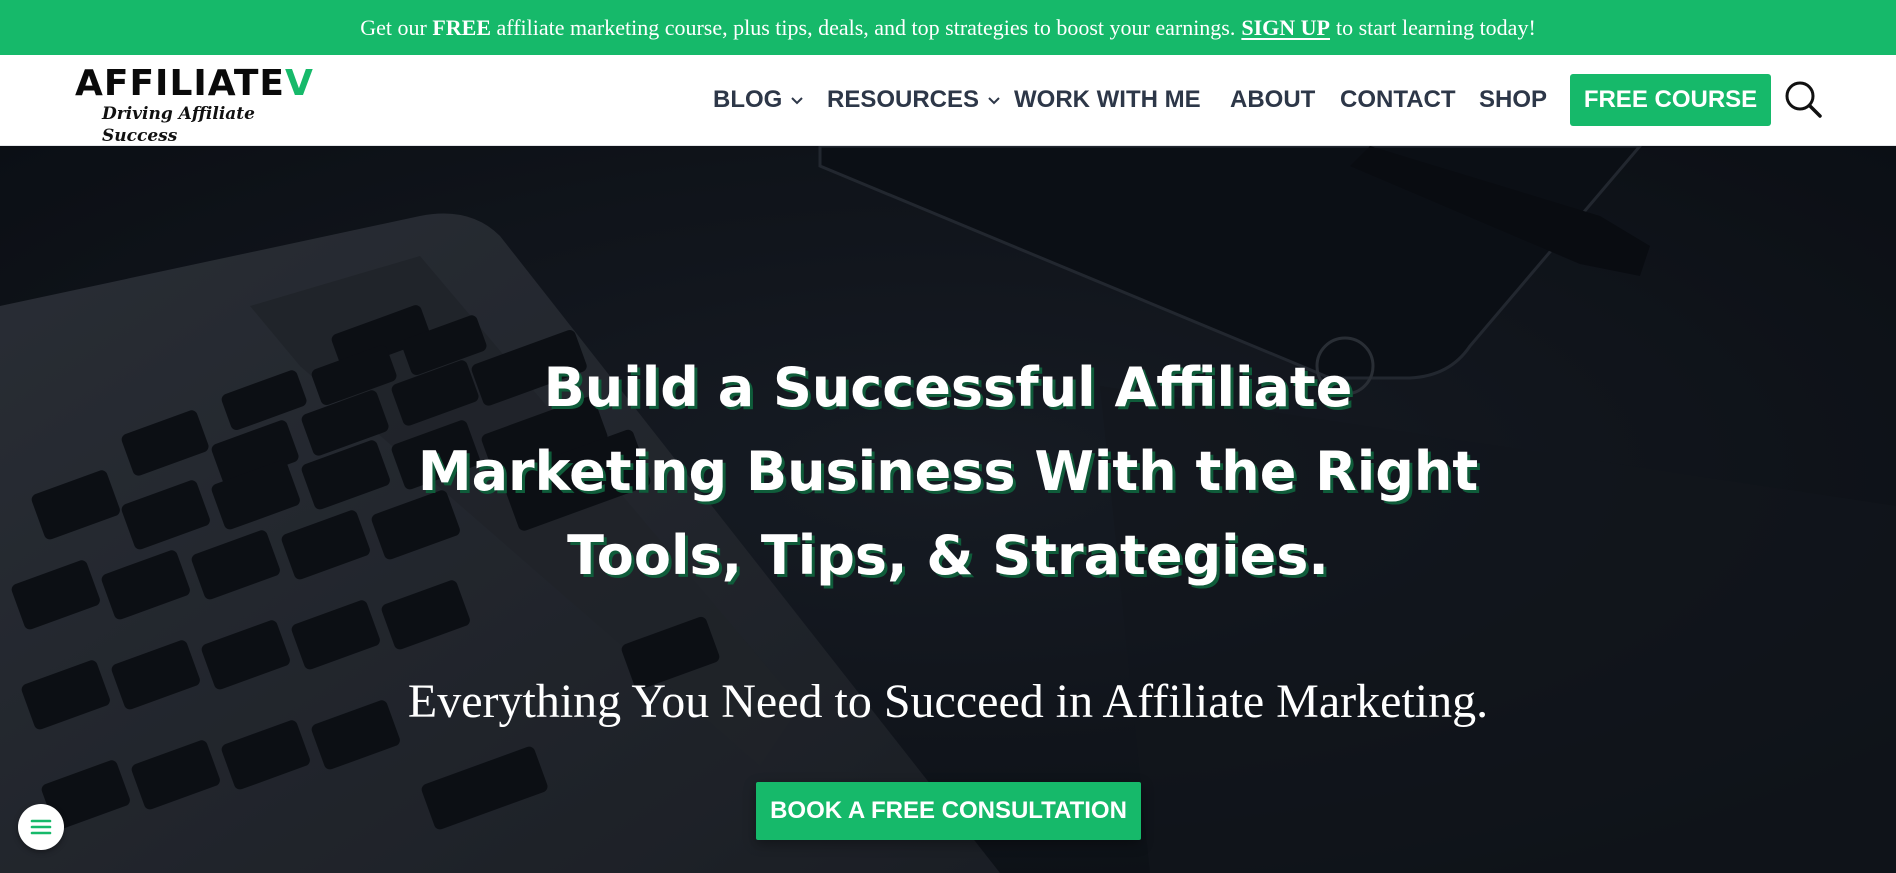  Describe the element at coordinates (758, 100) in the screenshot. I see `nav-item-blog: BLOG` at that location.